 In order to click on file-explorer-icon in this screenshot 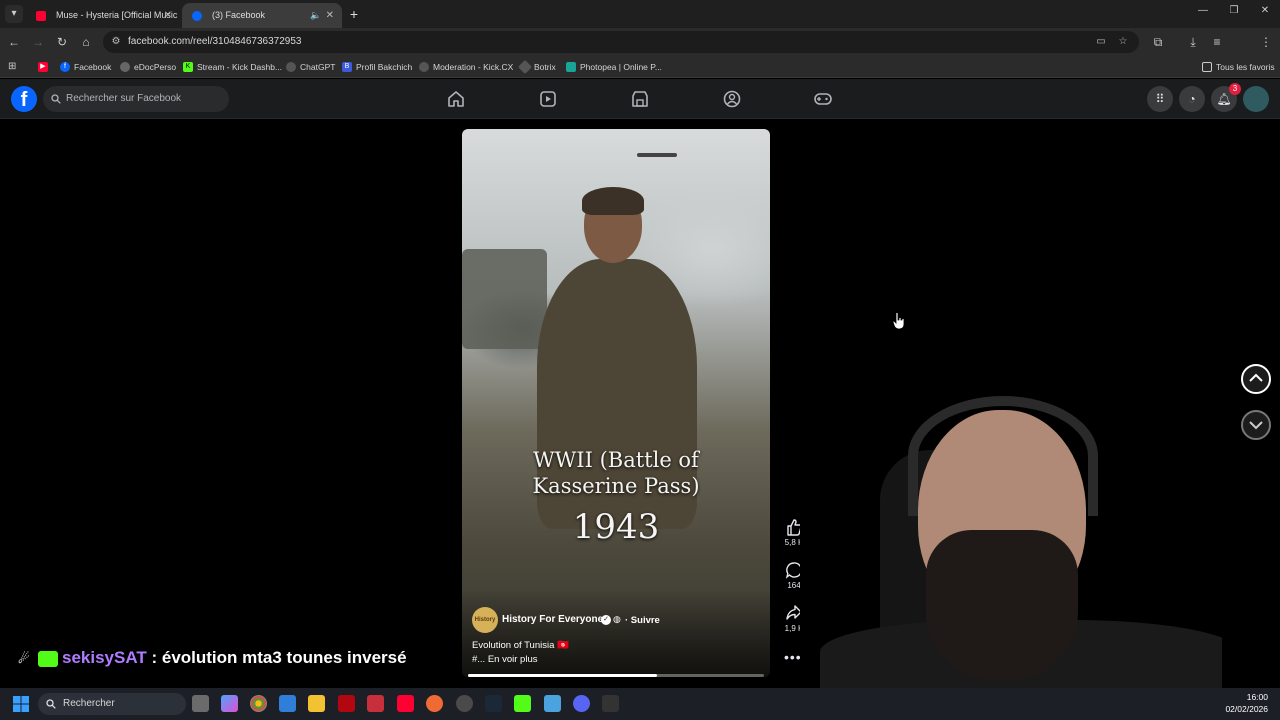, I will do `click(316, 703)`.